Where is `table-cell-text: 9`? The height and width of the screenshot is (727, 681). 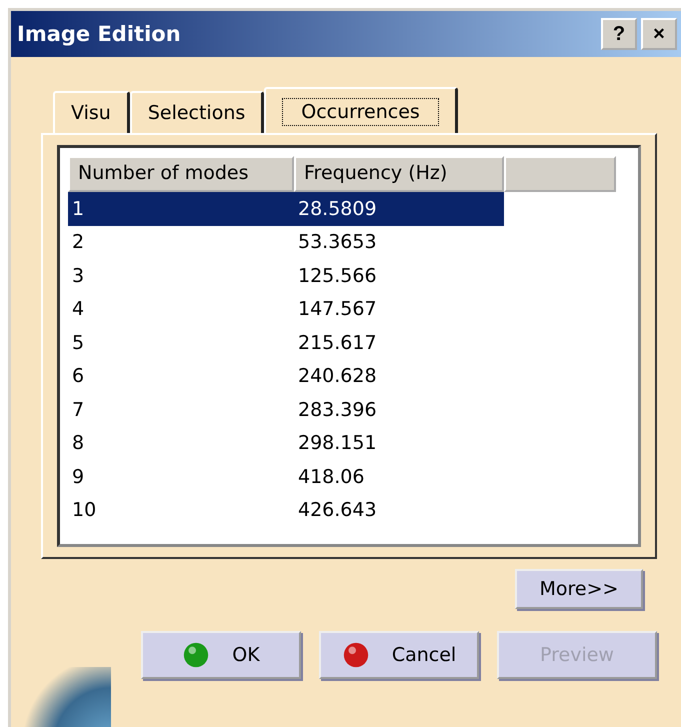 table-cell-text: 9 is located at coordinates (78, 477).